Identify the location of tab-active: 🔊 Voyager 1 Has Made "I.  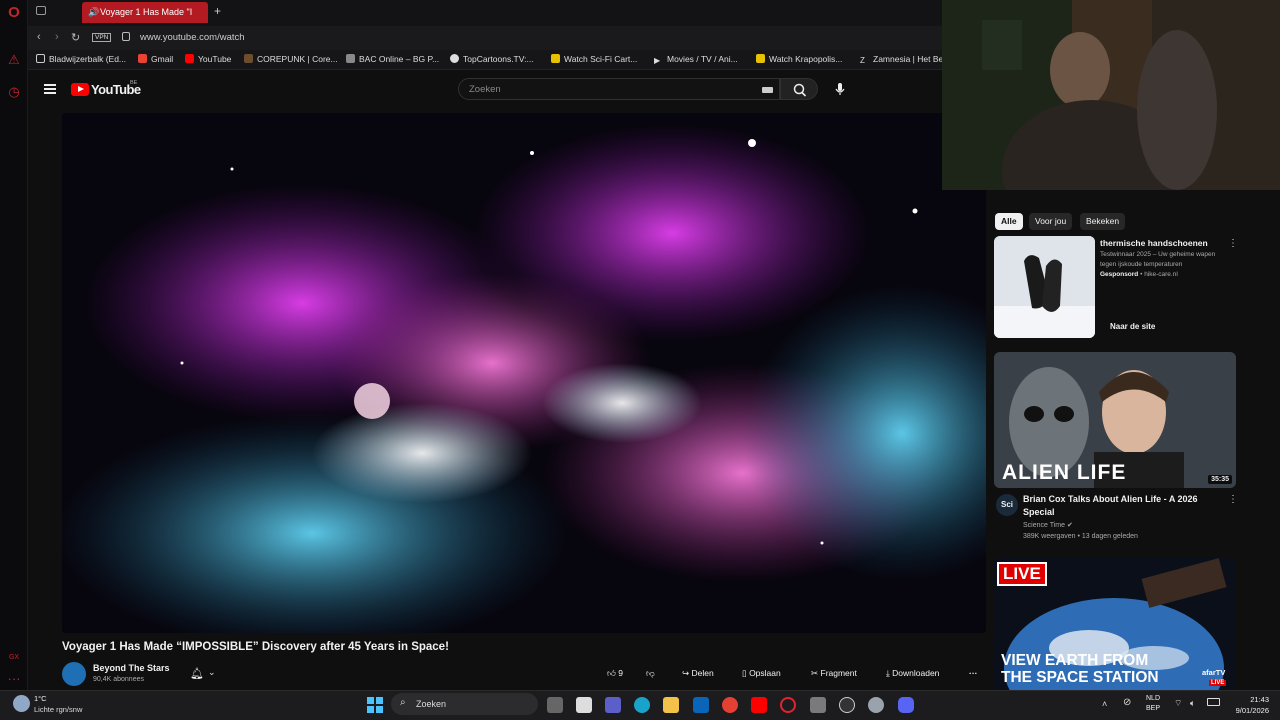
(145, 12).